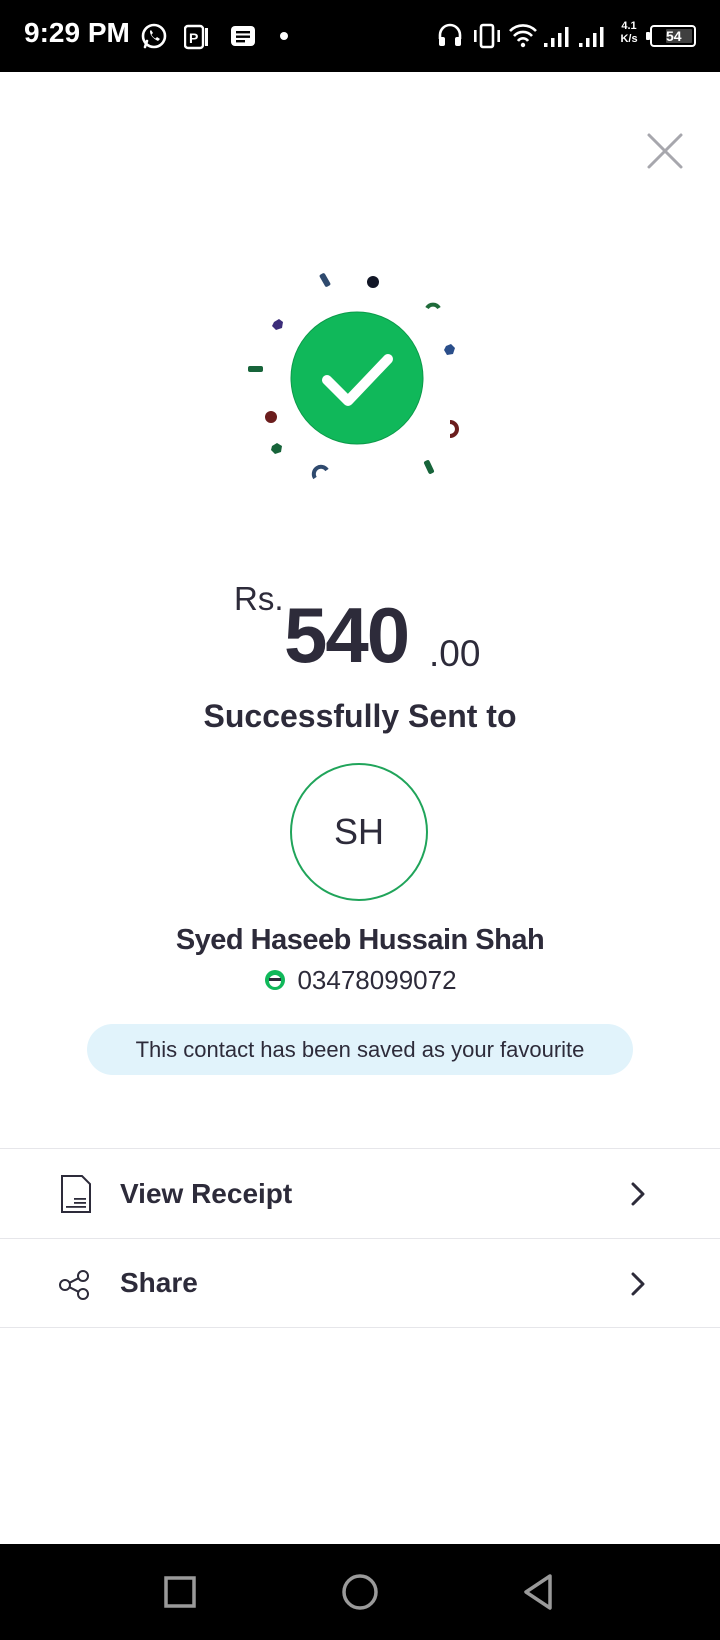  I want to click on recipient-phone-row: 03478099072, so click(360, 980).